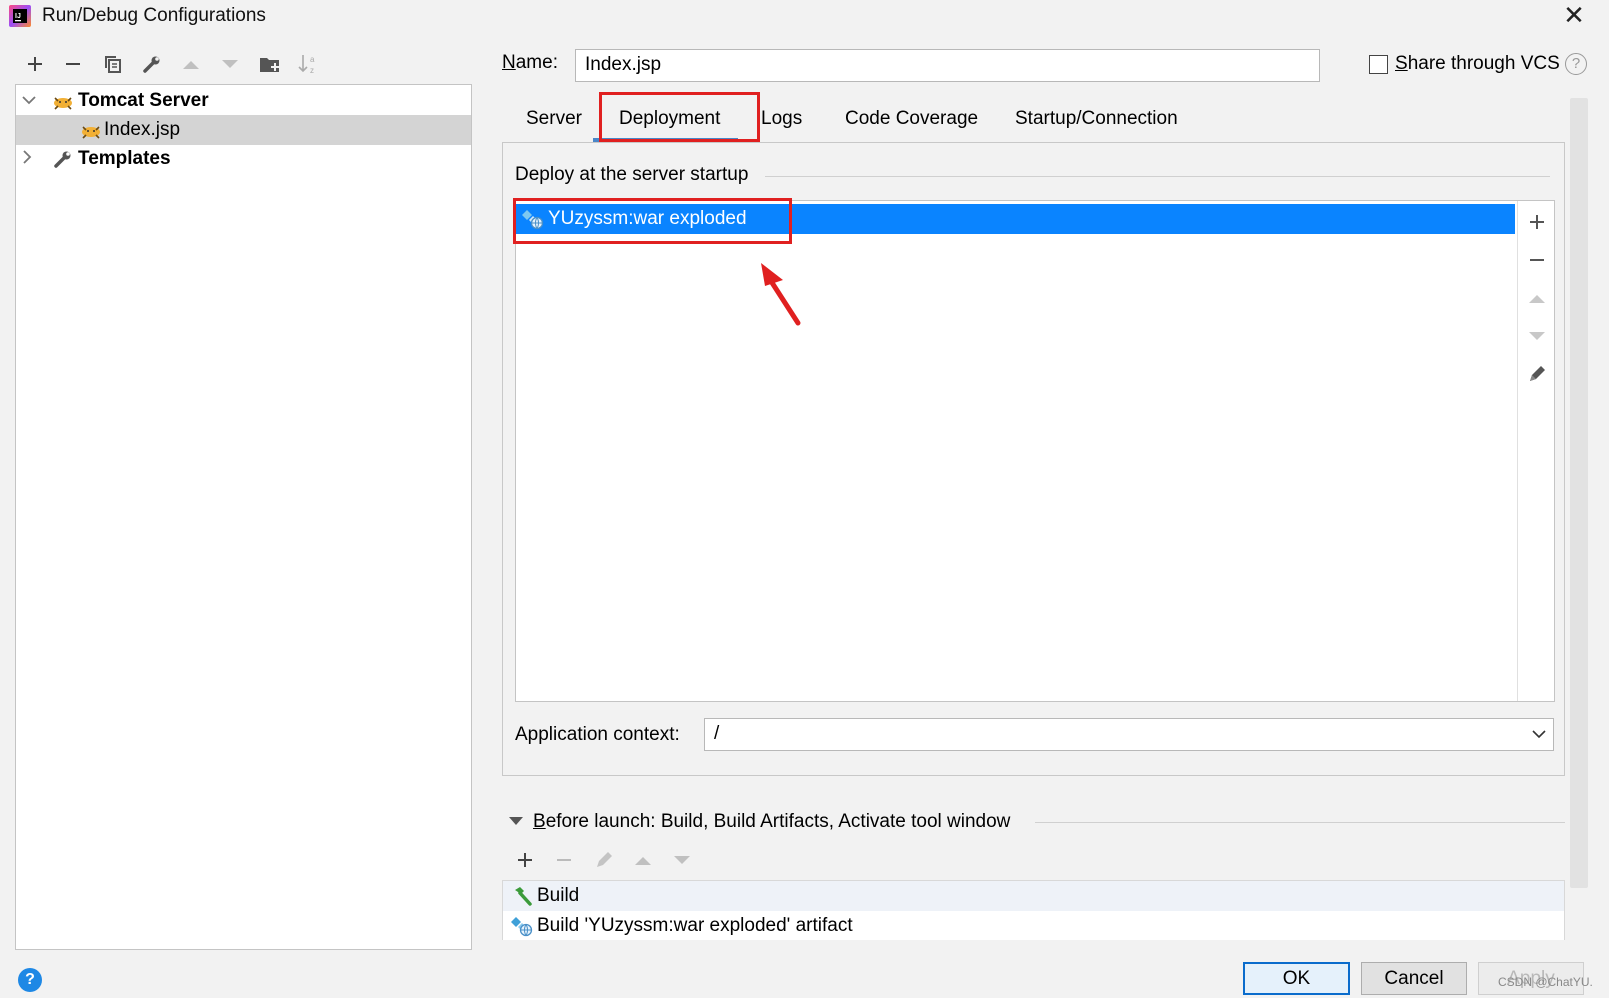 Image resolution: width=1609 pixels, height=998 pixels. What do you see at coordinates (1129, 734) in the screenshot?
I see `app-context-field: /` at bounding box center [1129, 734].